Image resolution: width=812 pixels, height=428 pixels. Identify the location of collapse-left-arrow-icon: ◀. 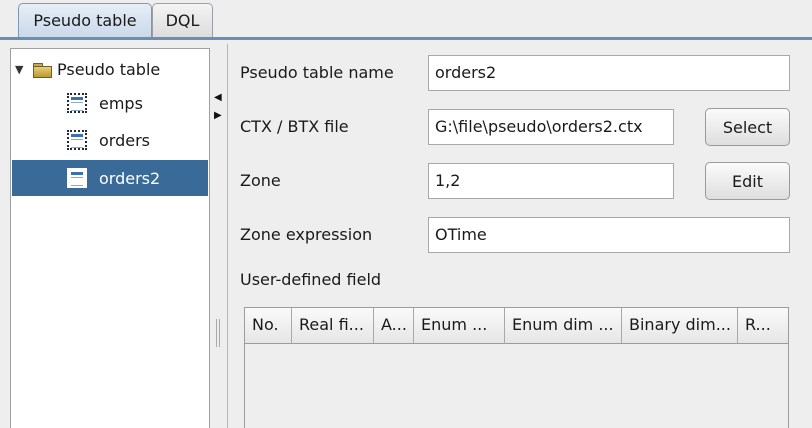
(218, 97).